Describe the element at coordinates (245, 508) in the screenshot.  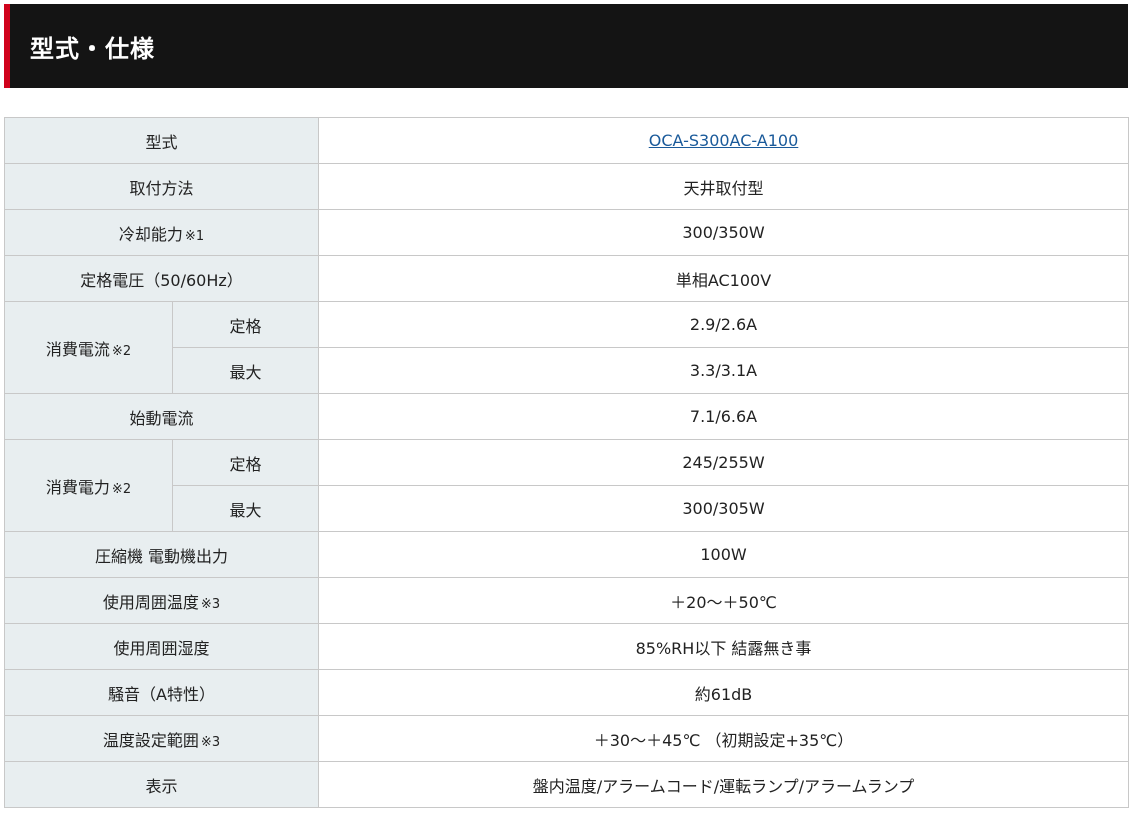
I see `spec-sublabel-power-max: 最大` at that location.